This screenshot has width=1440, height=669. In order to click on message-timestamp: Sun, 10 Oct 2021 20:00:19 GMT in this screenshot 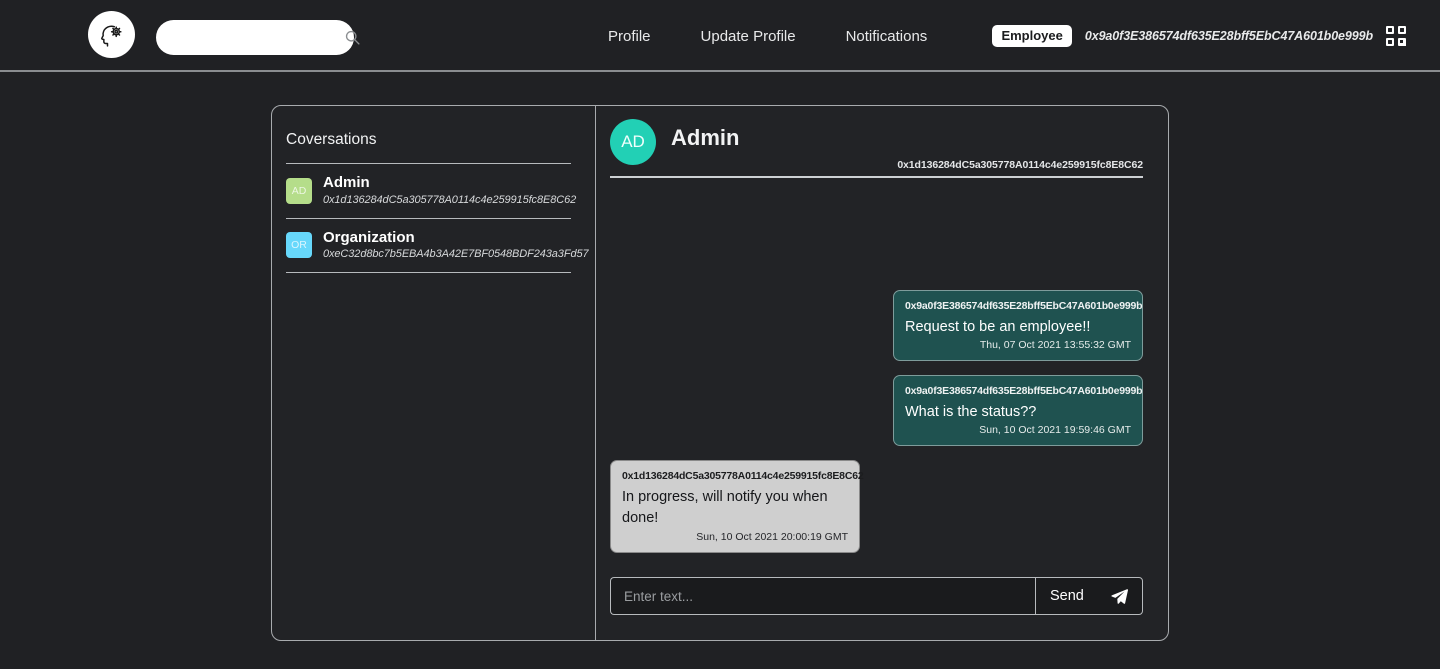, I will do `click(772, 537)`.